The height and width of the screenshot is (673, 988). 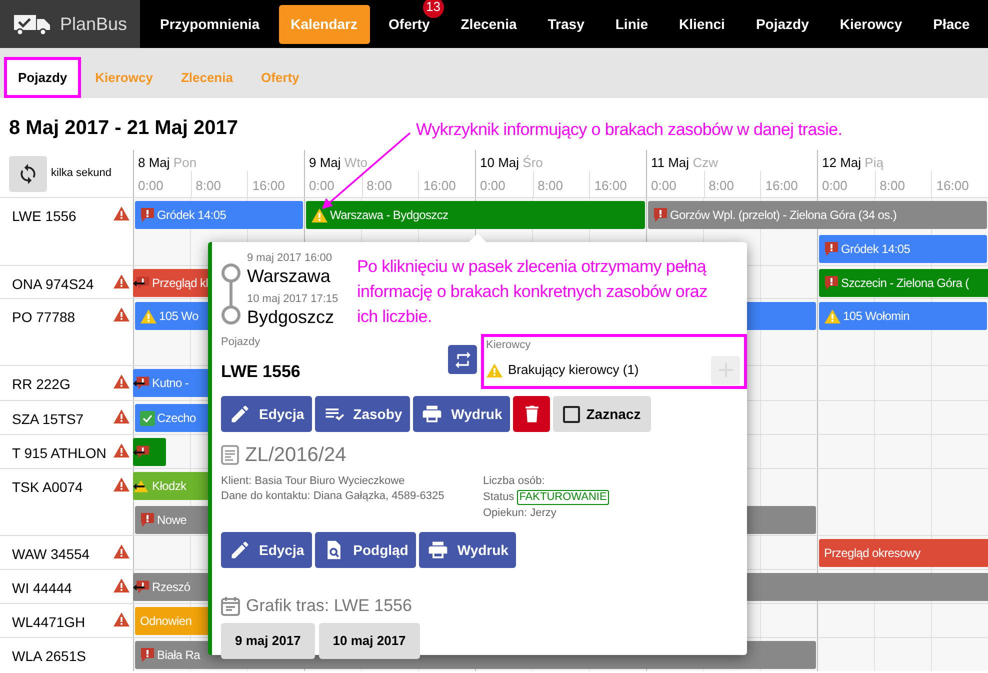 What do you see at coordinates (42, 588) in the screenshot?
I see `vehicle-name: WI 44444` at bounding box center [42, 588].